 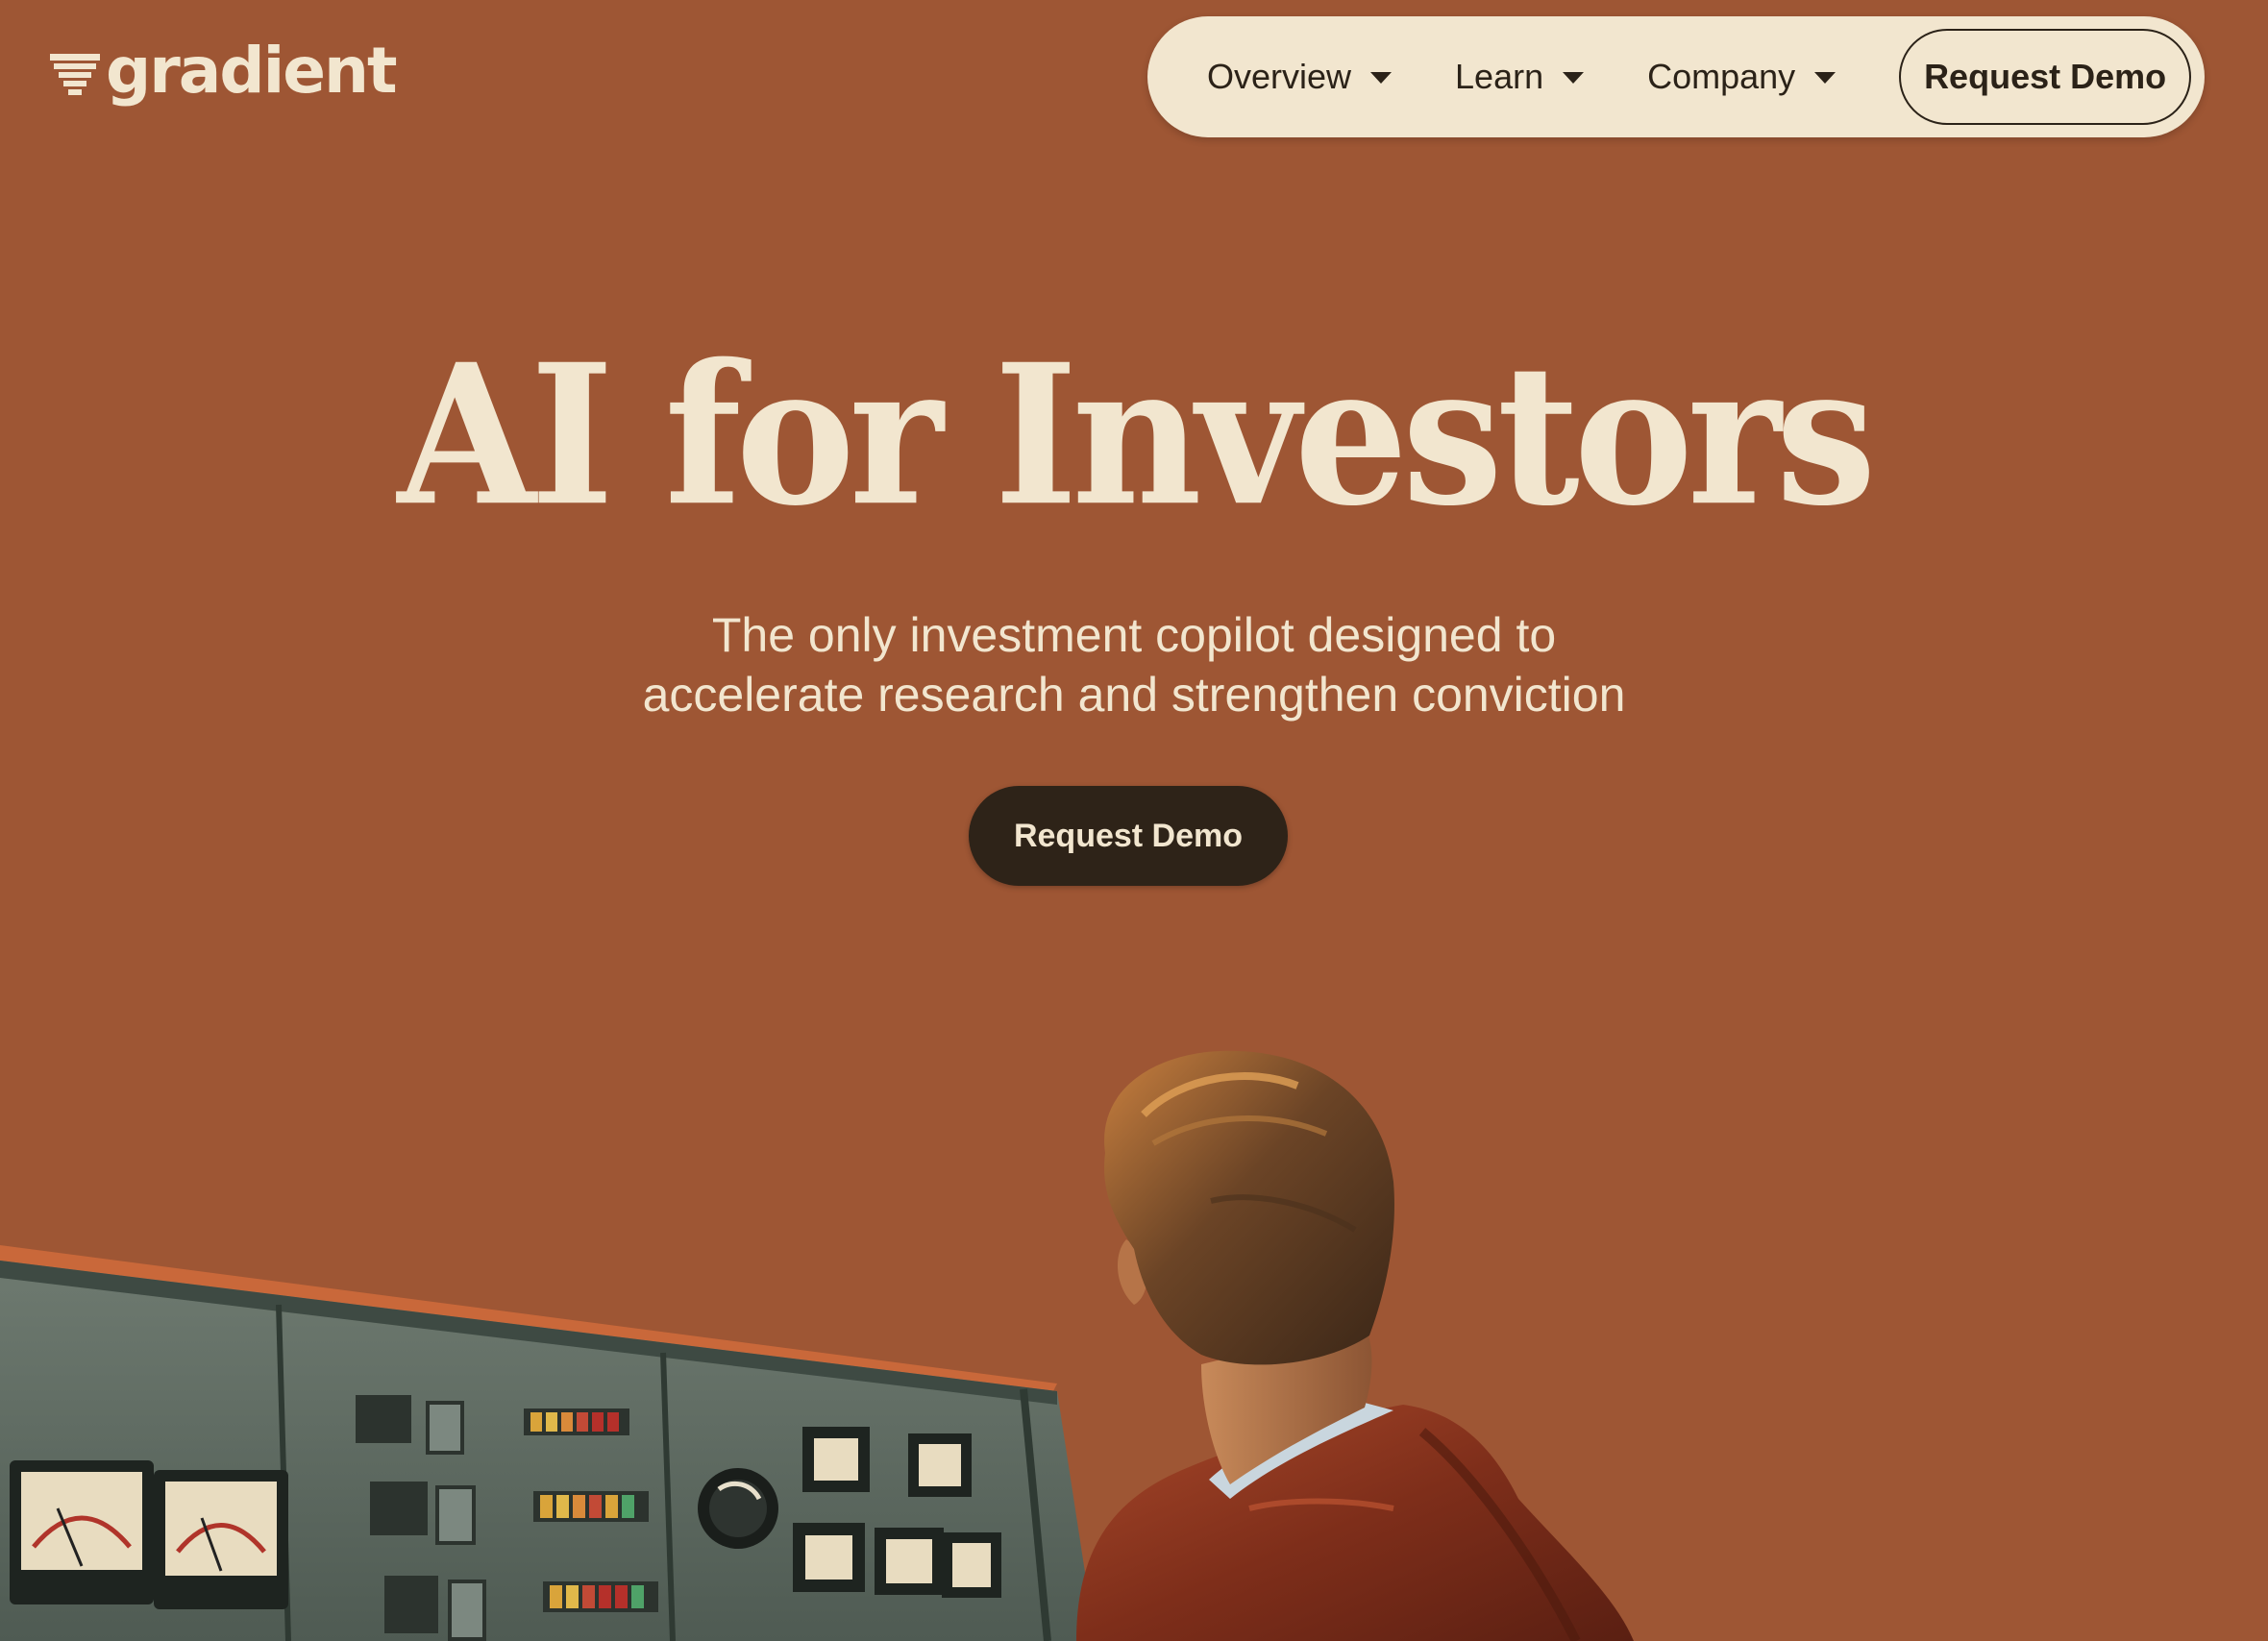 I want to click on gauge-right, so click(x=221, y=1539).